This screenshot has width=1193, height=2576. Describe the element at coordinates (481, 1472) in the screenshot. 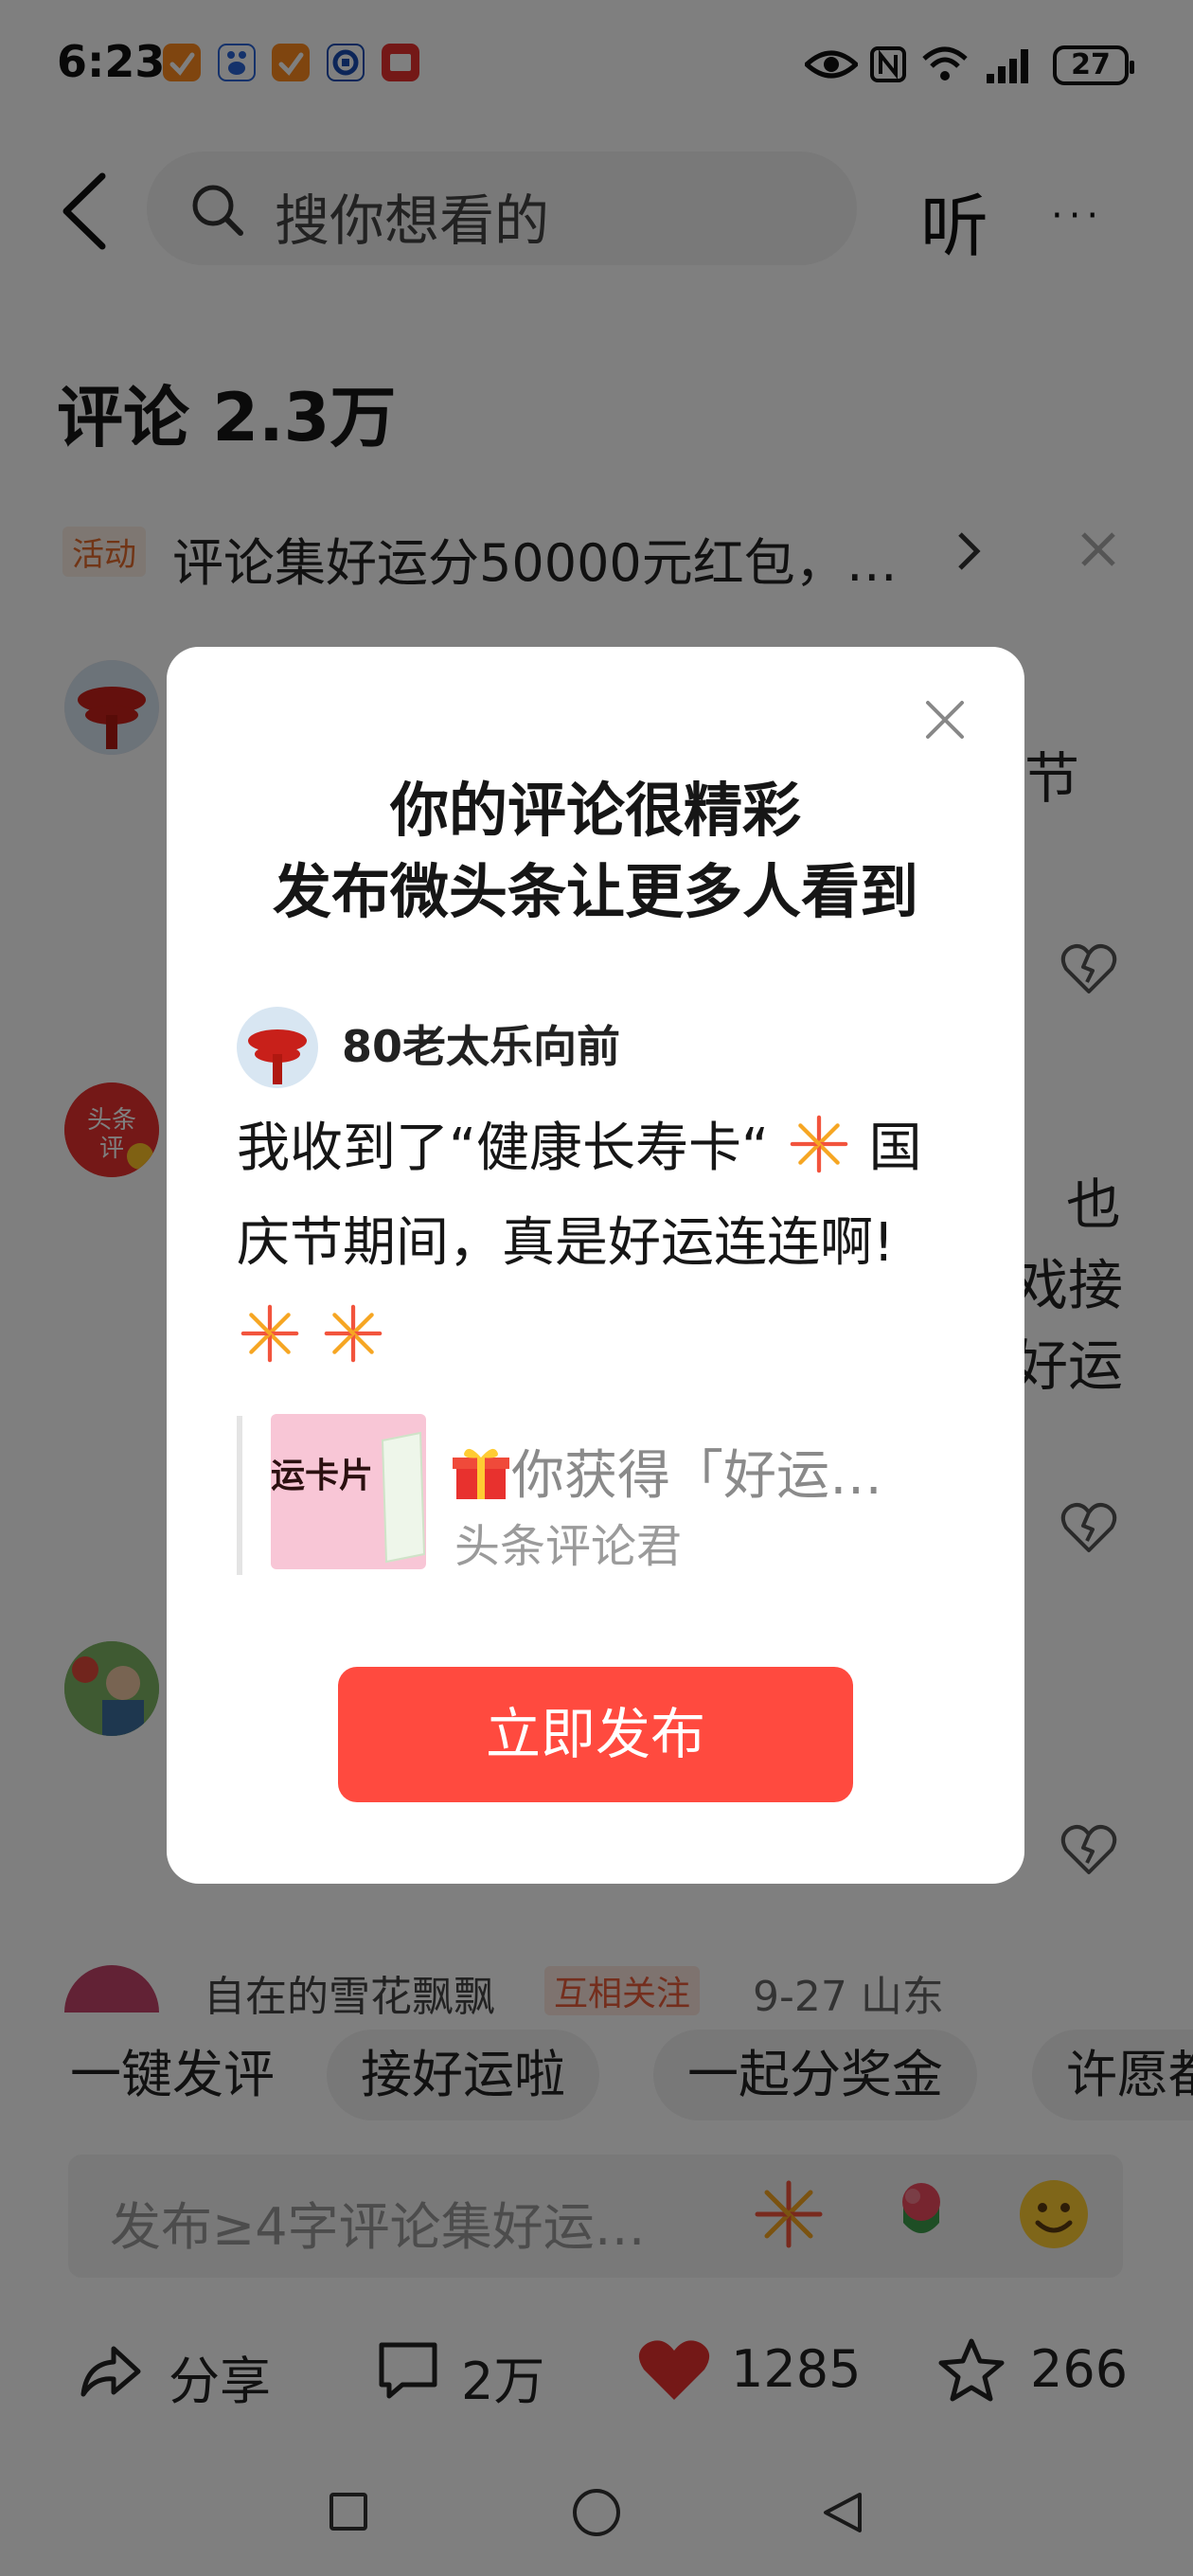

I see `gift-icon` at that location.